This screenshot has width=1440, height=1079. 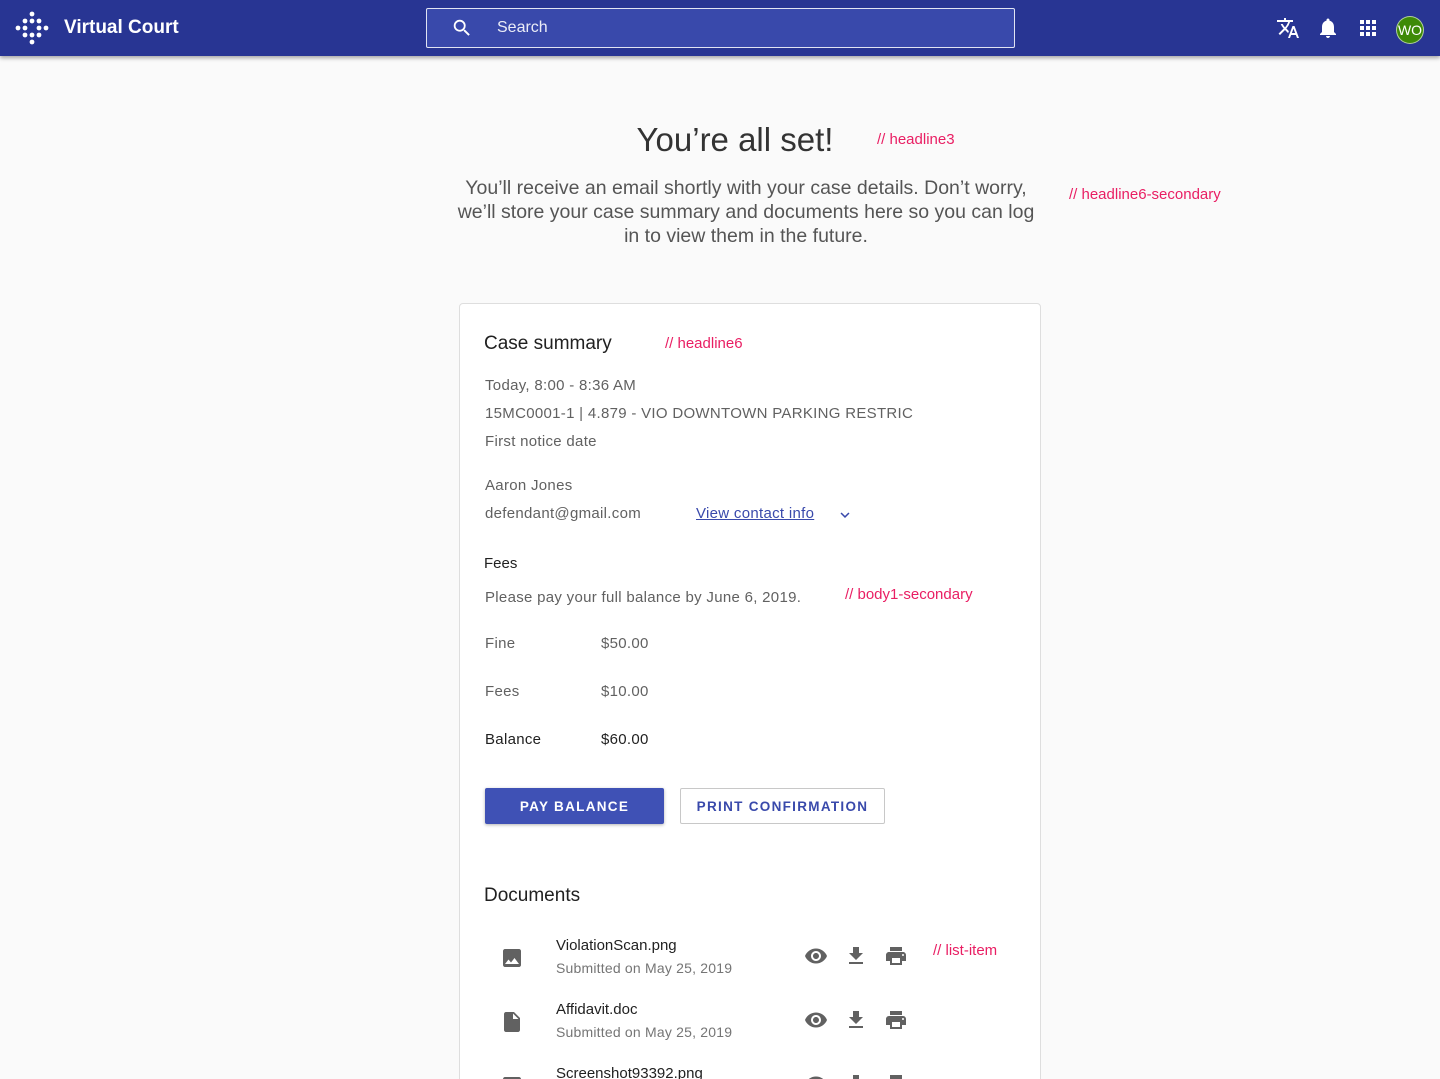 I want to click on view-contact-info-link: View contact info, so click(x=755, y=514).